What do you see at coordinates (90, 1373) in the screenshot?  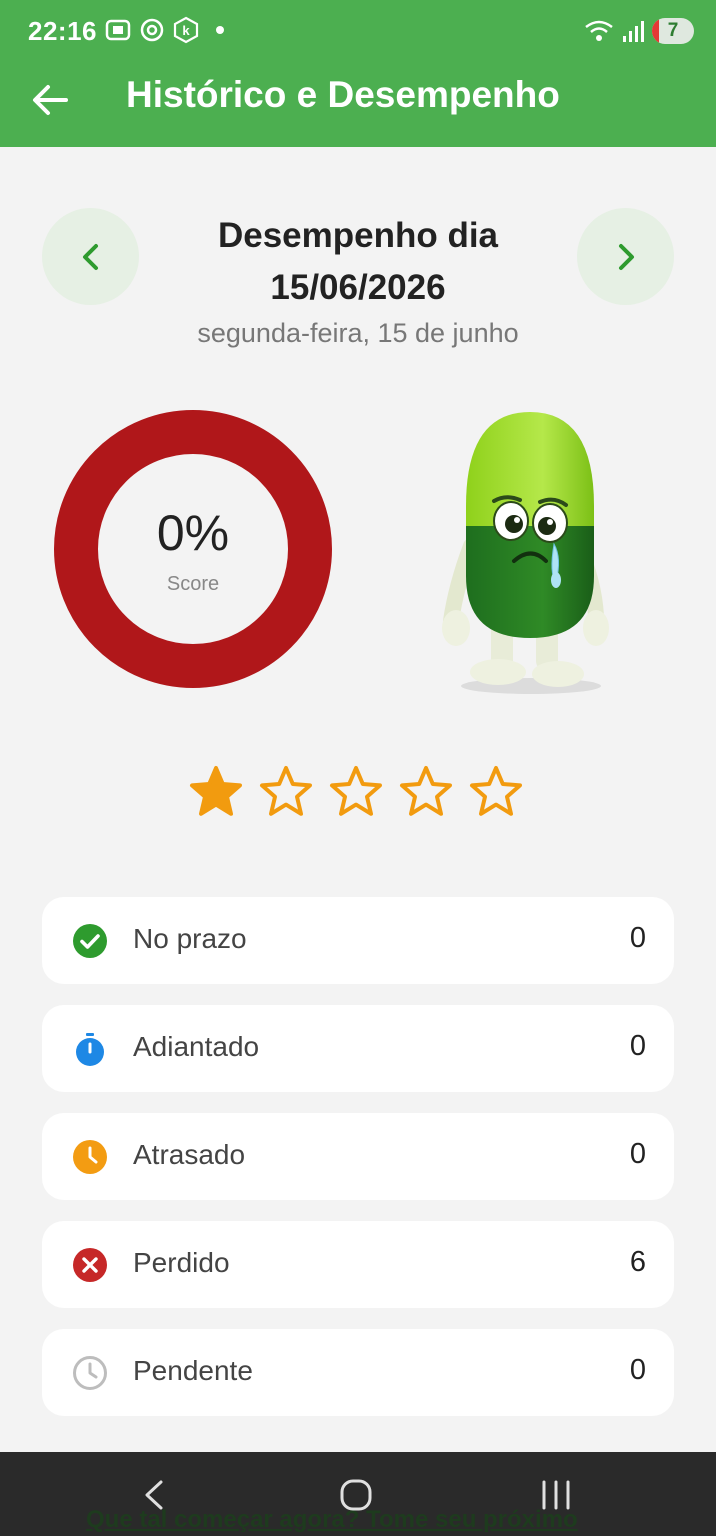 I see `clock-outline-icon` at bounding box center [90, 1373].